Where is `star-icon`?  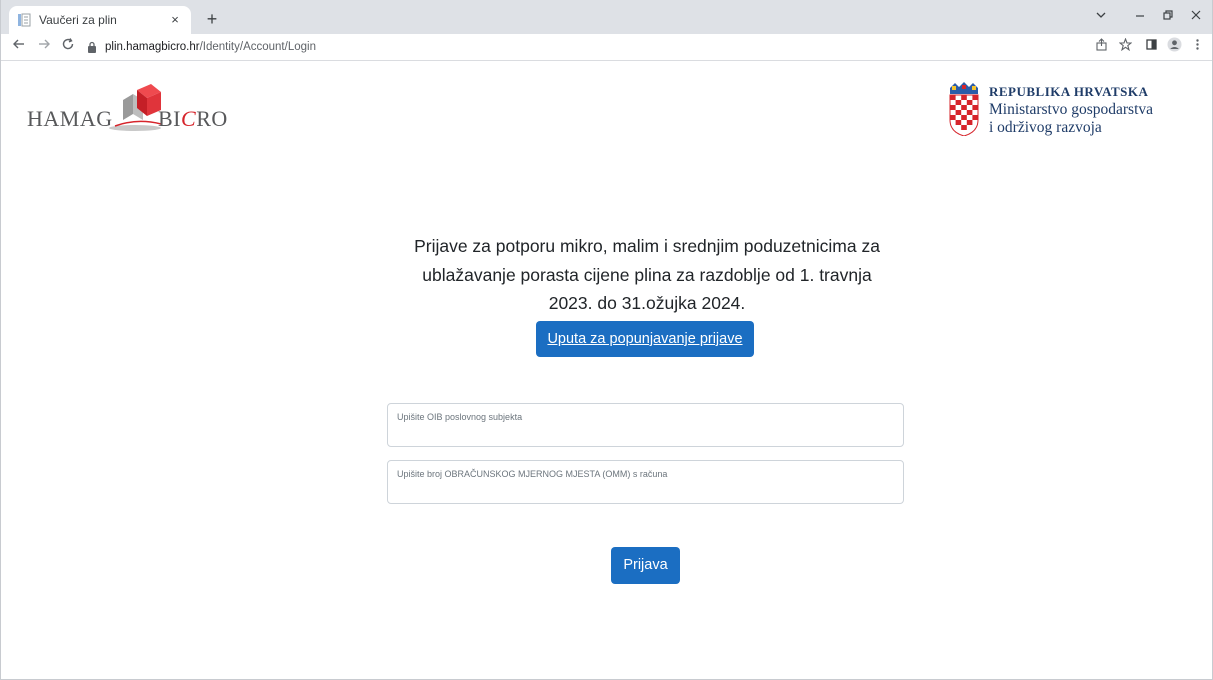 star-icon is located at coordinates (1125, 47).